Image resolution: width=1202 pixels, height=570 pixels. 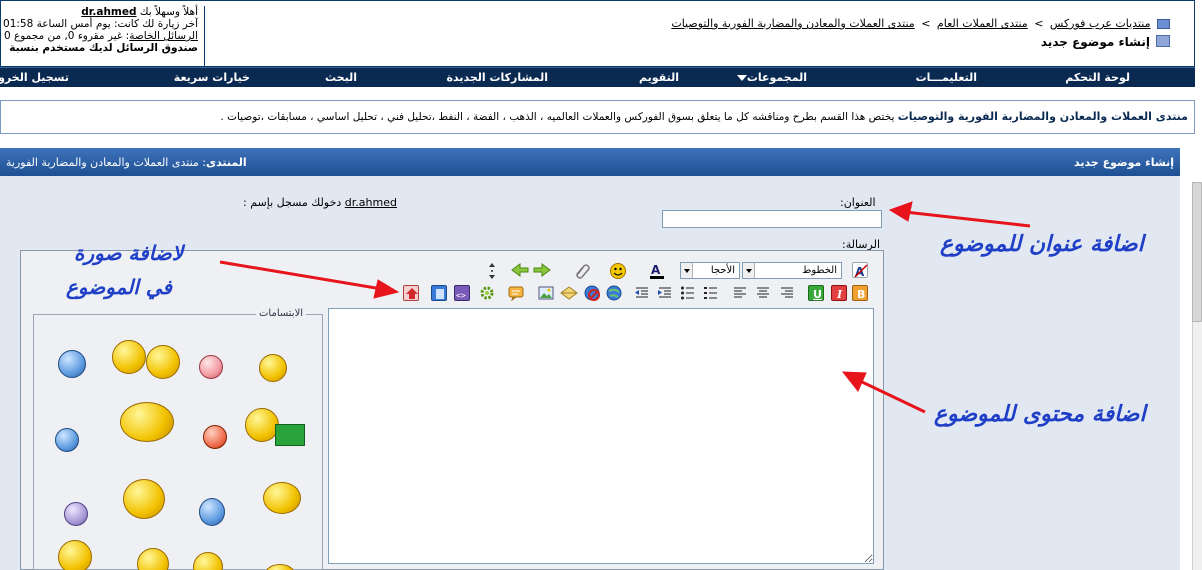 I want to click on logged-in-label: دخولك مسجل بإسم :, so click(x=292, y=202).